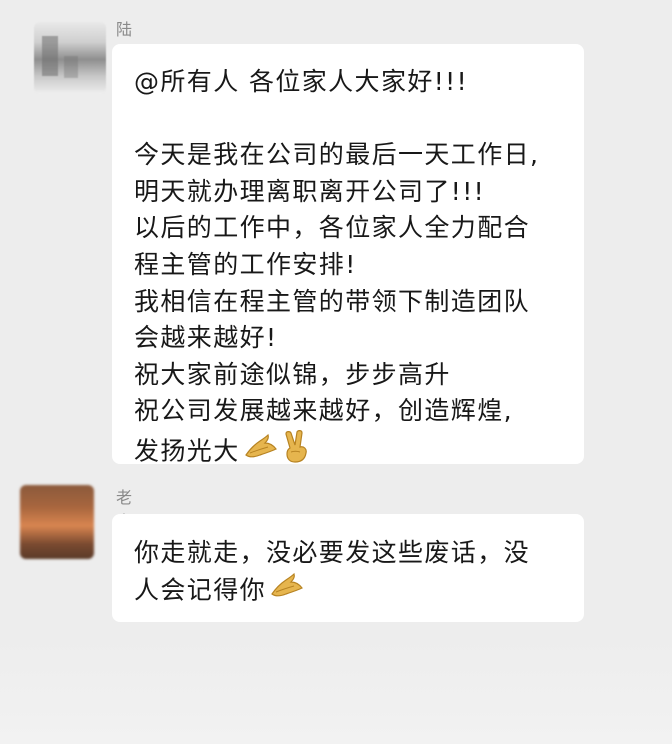 The height and width of the screenshot is (744, 672). I want to click on message-text-line: 祝公司发展越来越好，创造辉煌,, so click(323, 411).